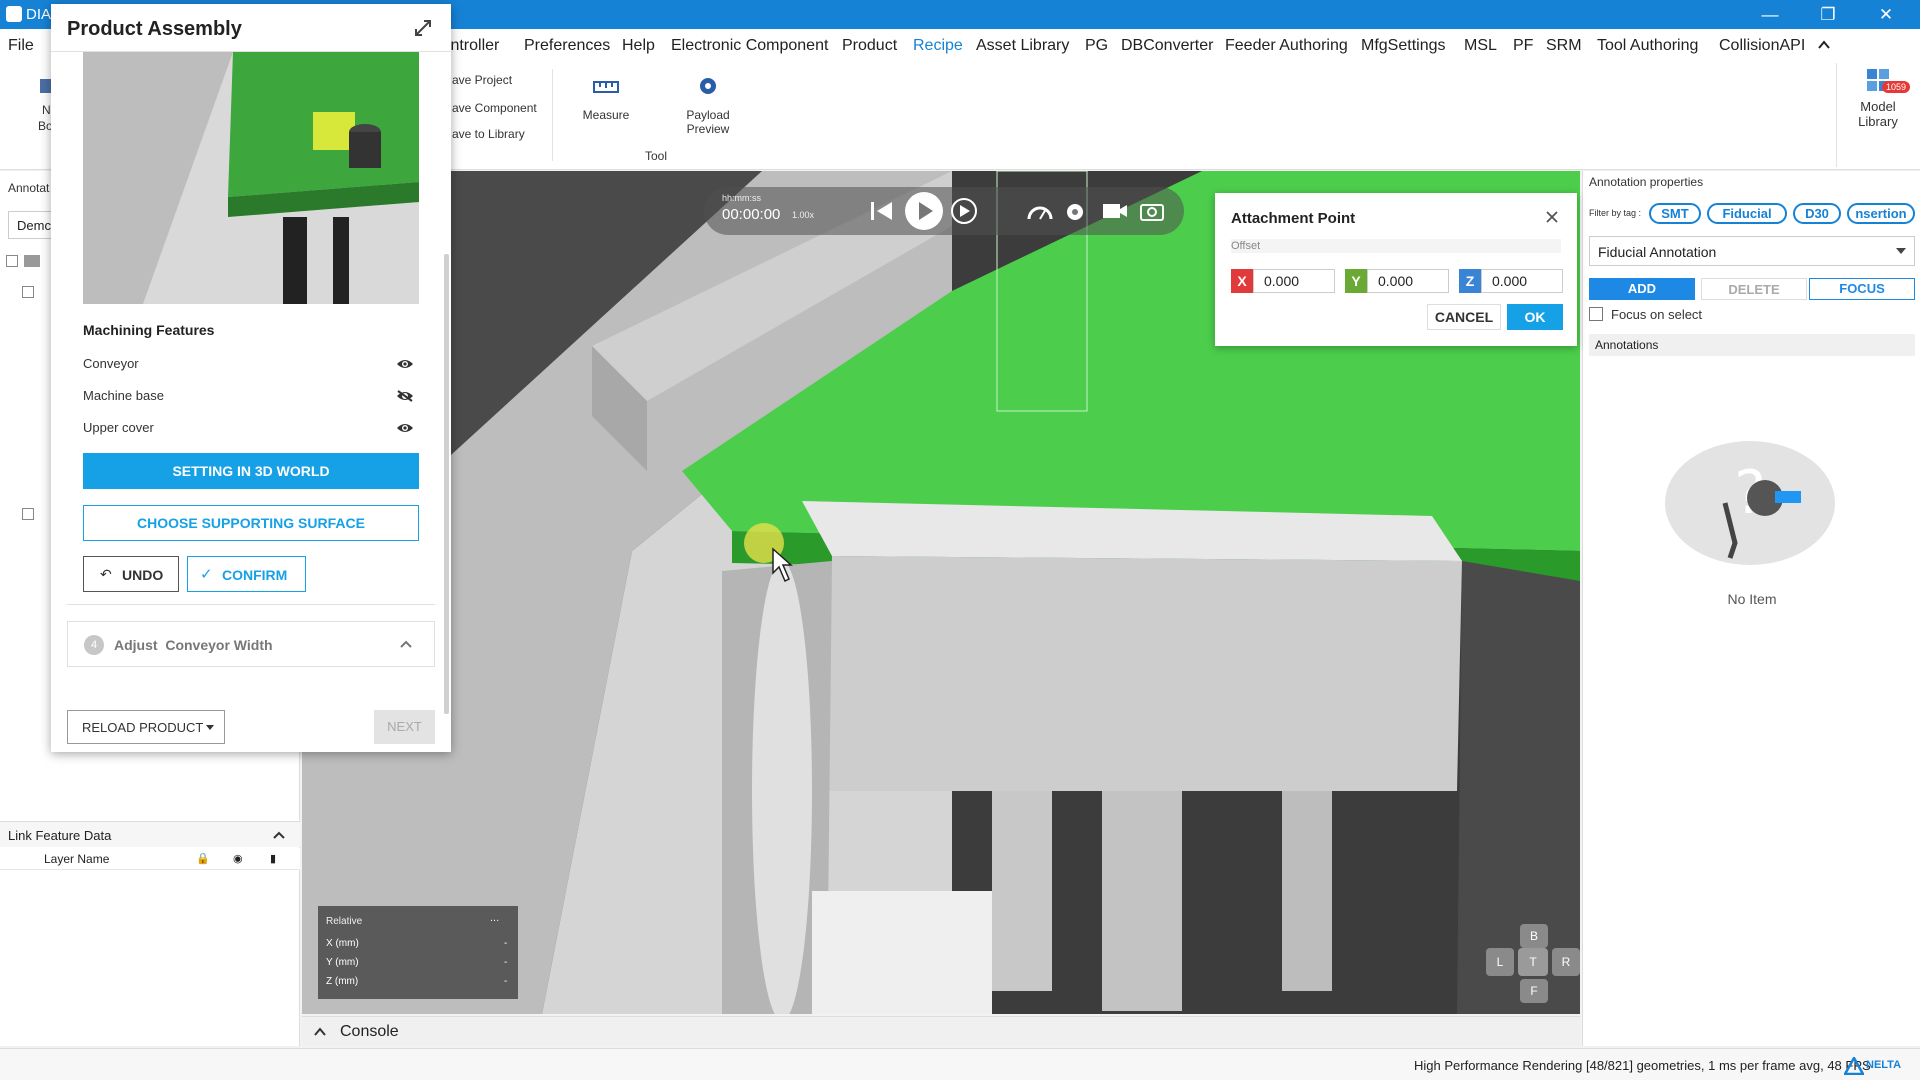  I want to click on menu-pg: PG, so click(1096, 46).